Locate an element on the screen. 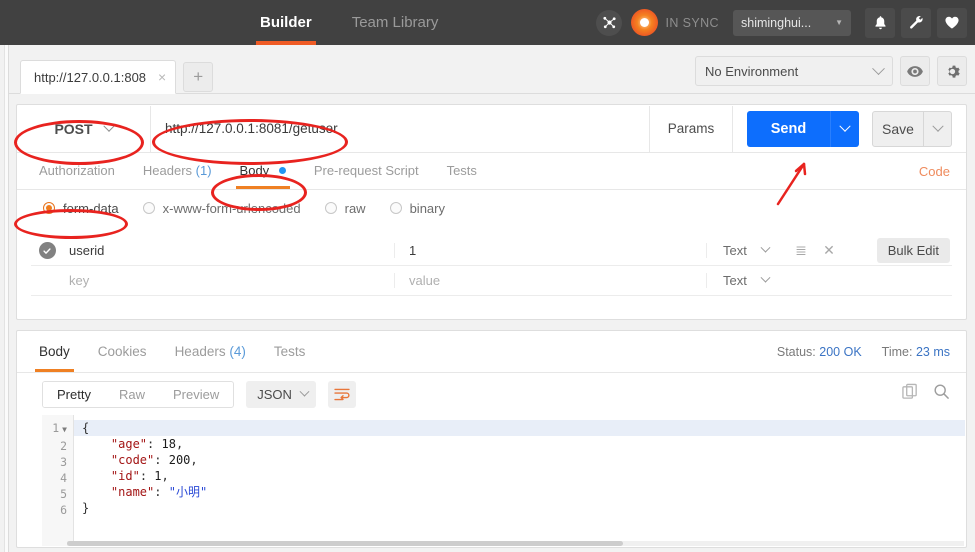 The width and height of the screenshot is (975, 552). copy-icon is located at coordinates (910, 394).